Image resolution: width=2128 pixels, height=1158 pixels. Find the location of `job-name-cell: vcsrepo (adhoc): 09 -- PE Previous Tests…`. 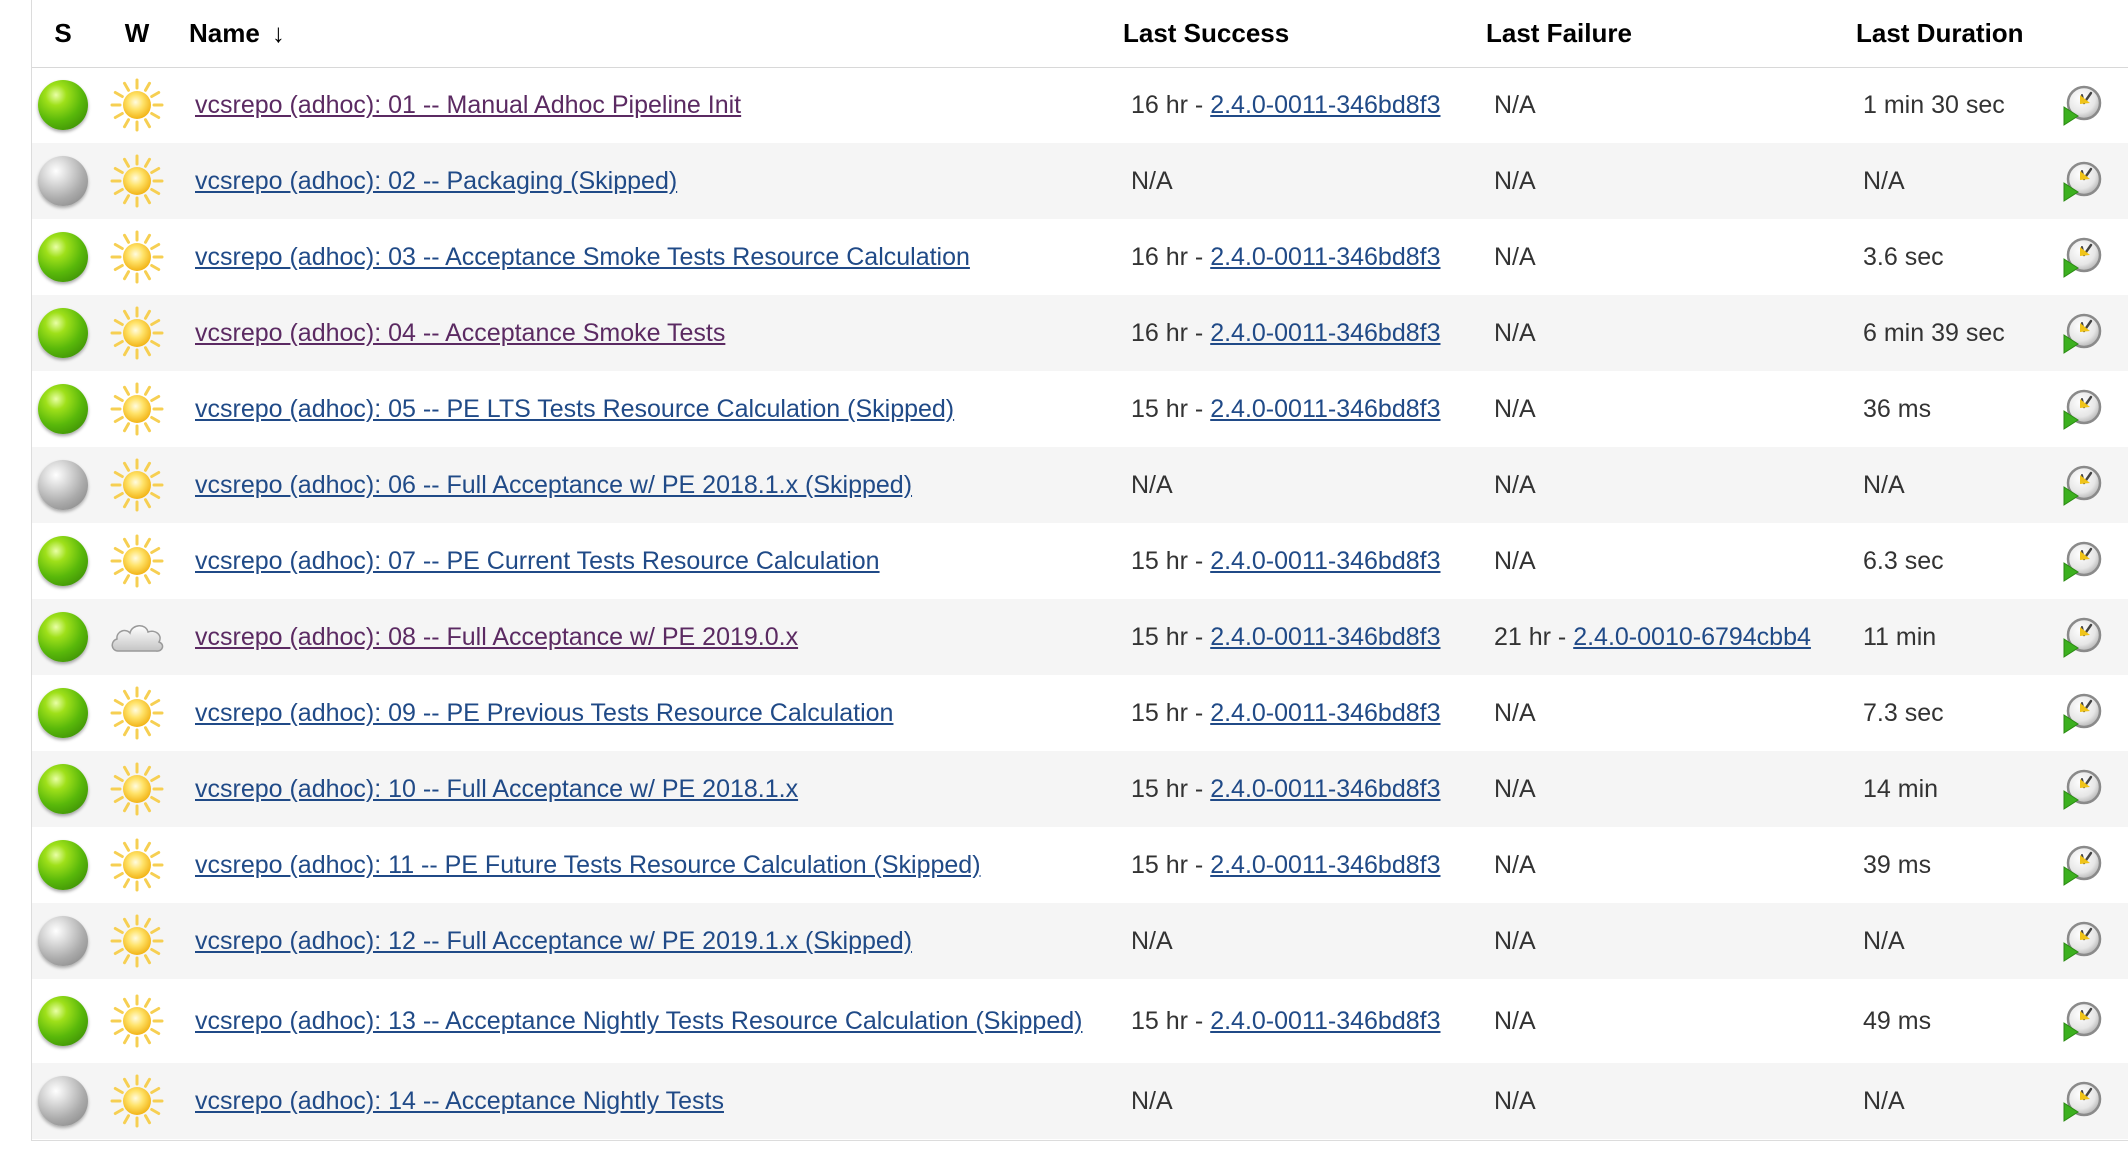

job-name-cell: vcsrepo (adhoc): 09 -- PE Previous Tests… is located at coordinates (651, 713).